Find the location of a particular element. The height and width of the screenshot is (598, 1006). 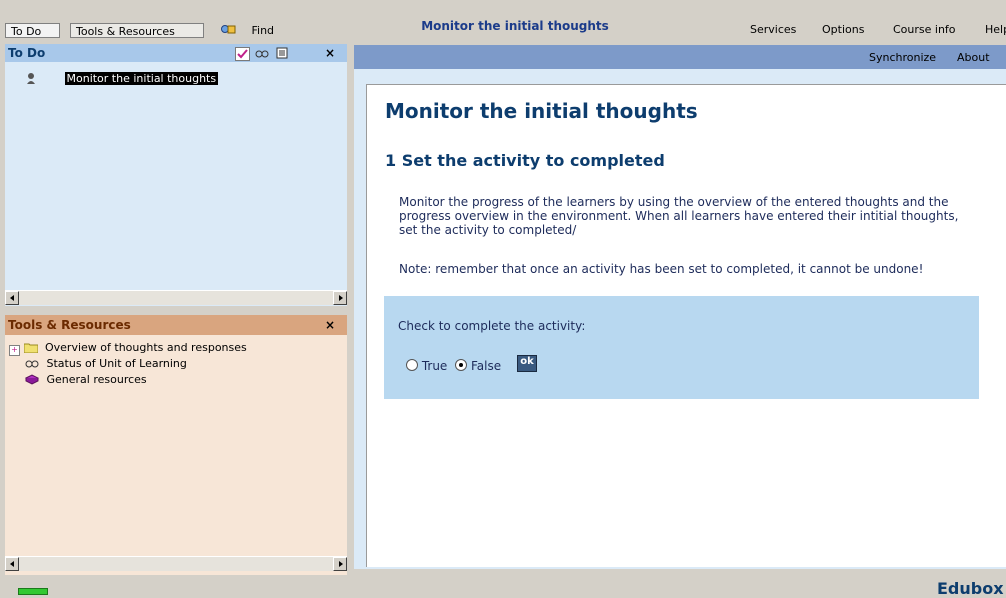

tools-panel-title: Tools & Resources is located at coordinates (176, 325).